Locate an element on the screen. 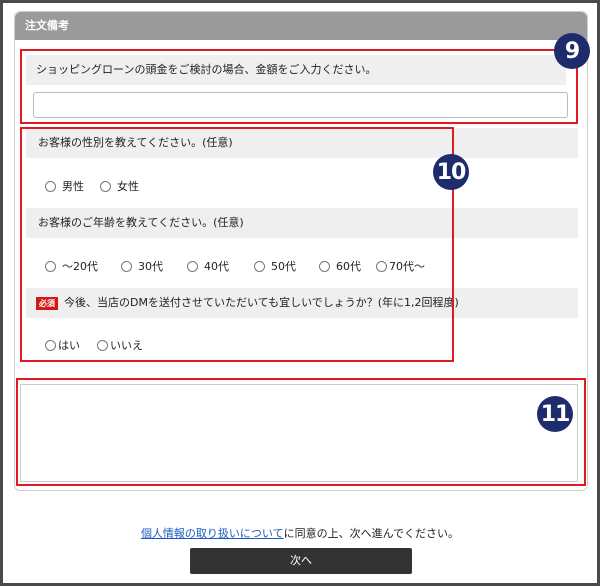 This screenshot has width=600, height=586. privacy-consent-text: 個人情報の取り扱いについてに同意の上、次へ進んでください。 is located at coordinates (300, 533).